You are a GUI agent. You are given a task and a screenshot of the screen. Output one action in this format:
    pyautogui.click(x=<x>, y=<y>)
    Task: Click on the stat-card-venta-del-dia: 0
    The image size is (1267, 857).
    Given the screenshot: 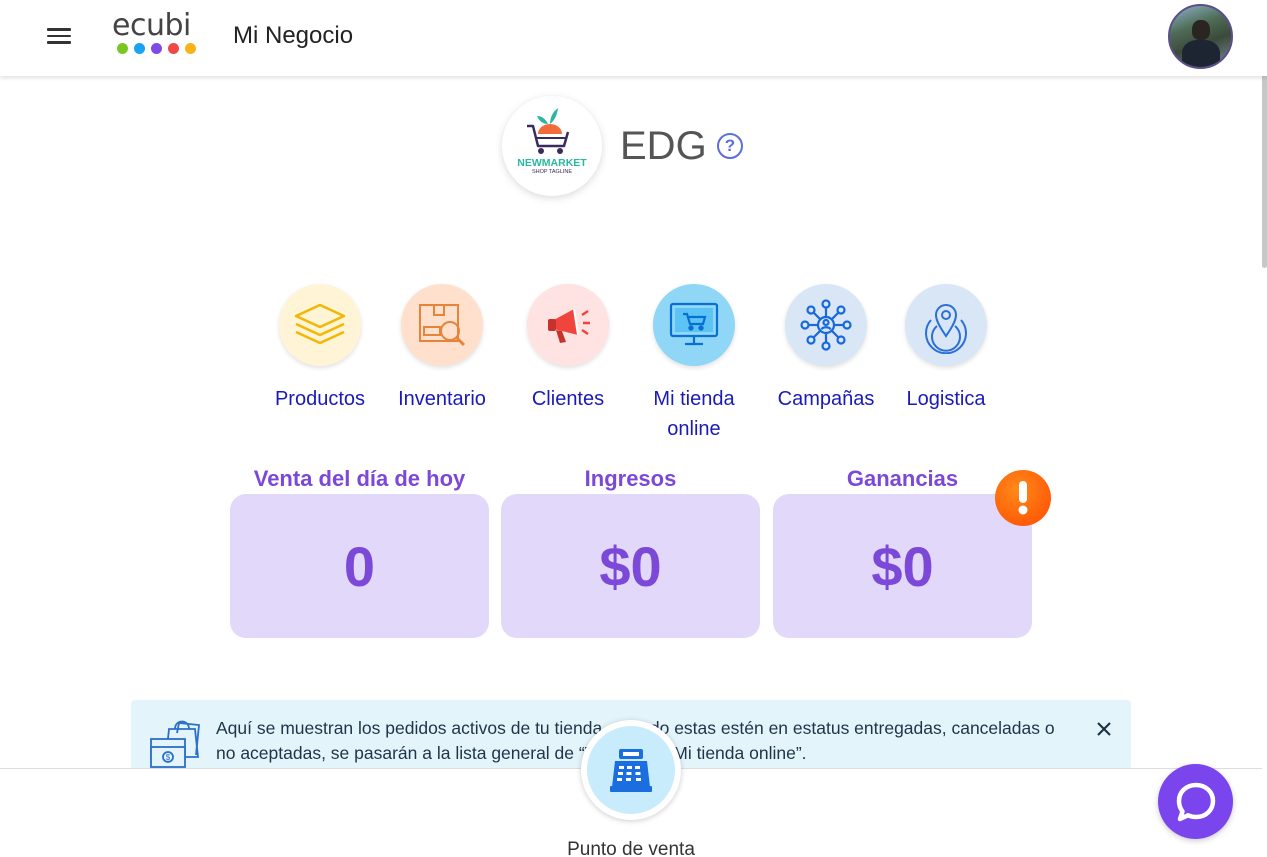 What is the action you would take?
    pyautogui.click(x=359, y=566)
    